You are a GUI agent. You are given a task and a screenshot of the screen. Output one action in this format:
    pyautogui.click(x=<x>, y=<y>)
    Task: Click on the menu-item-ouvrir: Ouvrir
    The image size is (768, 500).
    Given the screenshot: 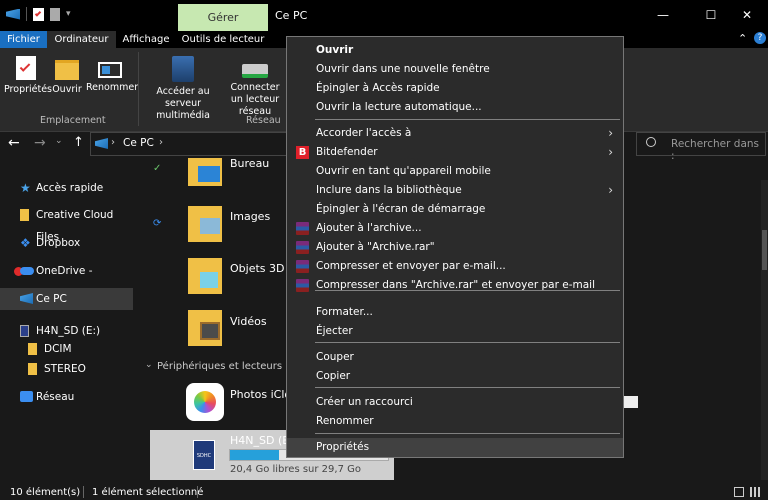 What is the action you would take?
    pyautogui.click(x=455, y=50)
    